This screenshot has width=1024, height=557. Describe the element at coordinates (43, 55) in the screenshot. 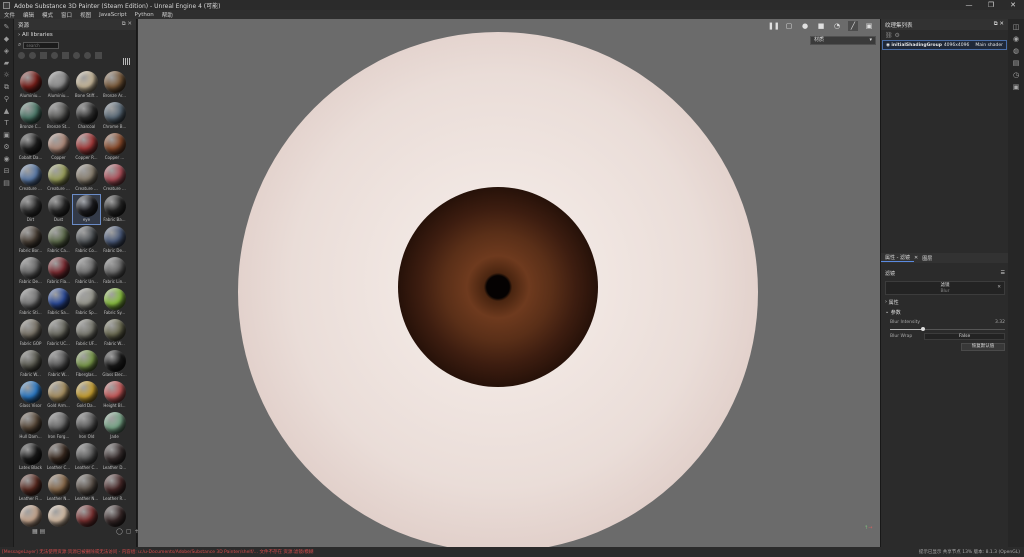

I see `filter-textures-icon` at that location.